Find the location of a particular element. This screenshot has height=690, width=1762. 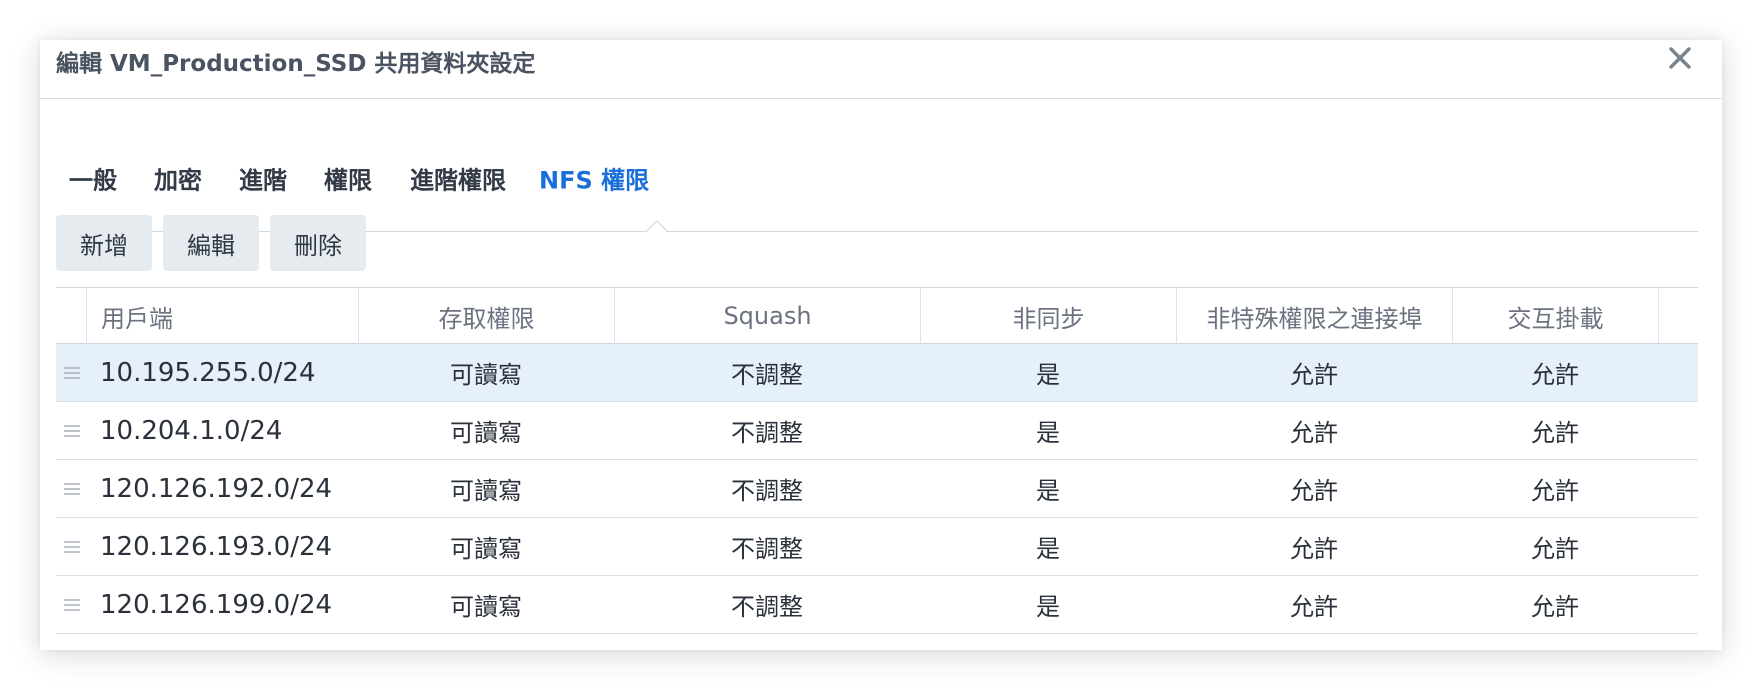

edit-button: 編輯 is located at coordinates (211, 243).